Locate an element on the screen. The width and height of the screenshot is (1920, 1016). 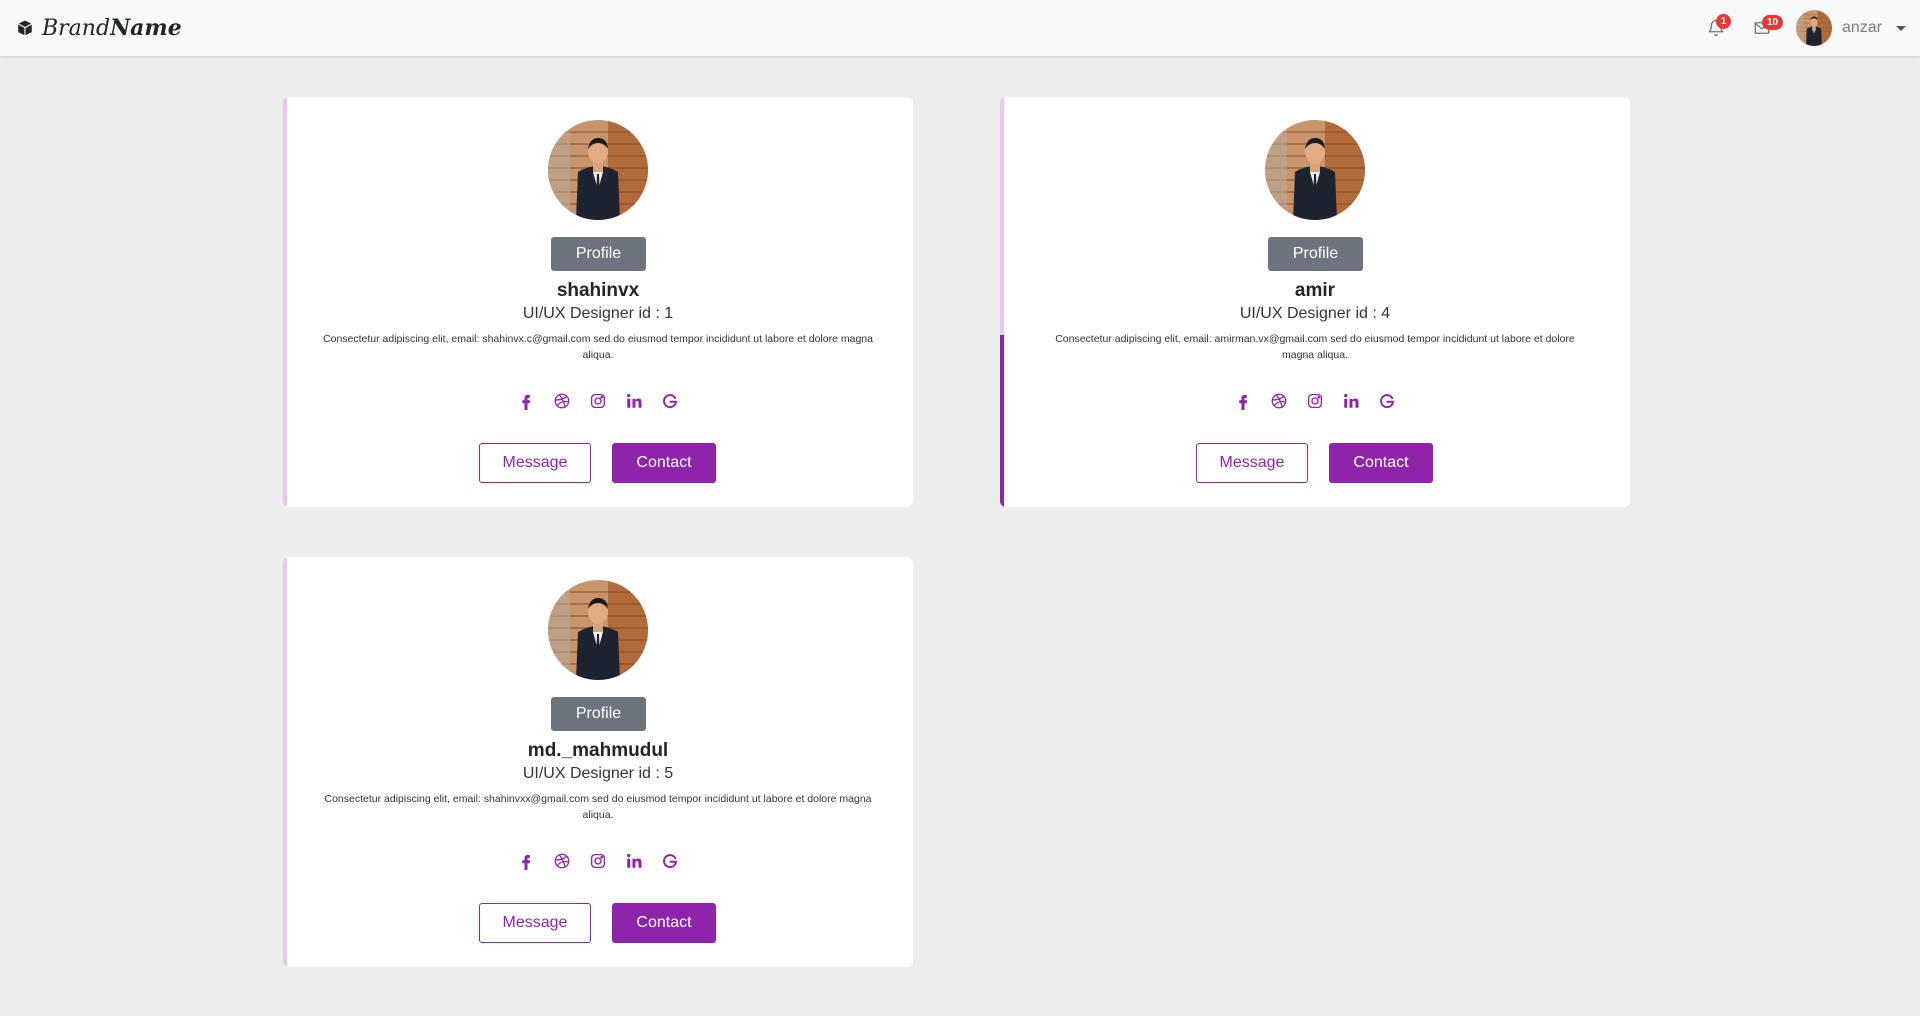
profile-role: UI/UX Designer id : 5 is located at coordinates (598, 773).